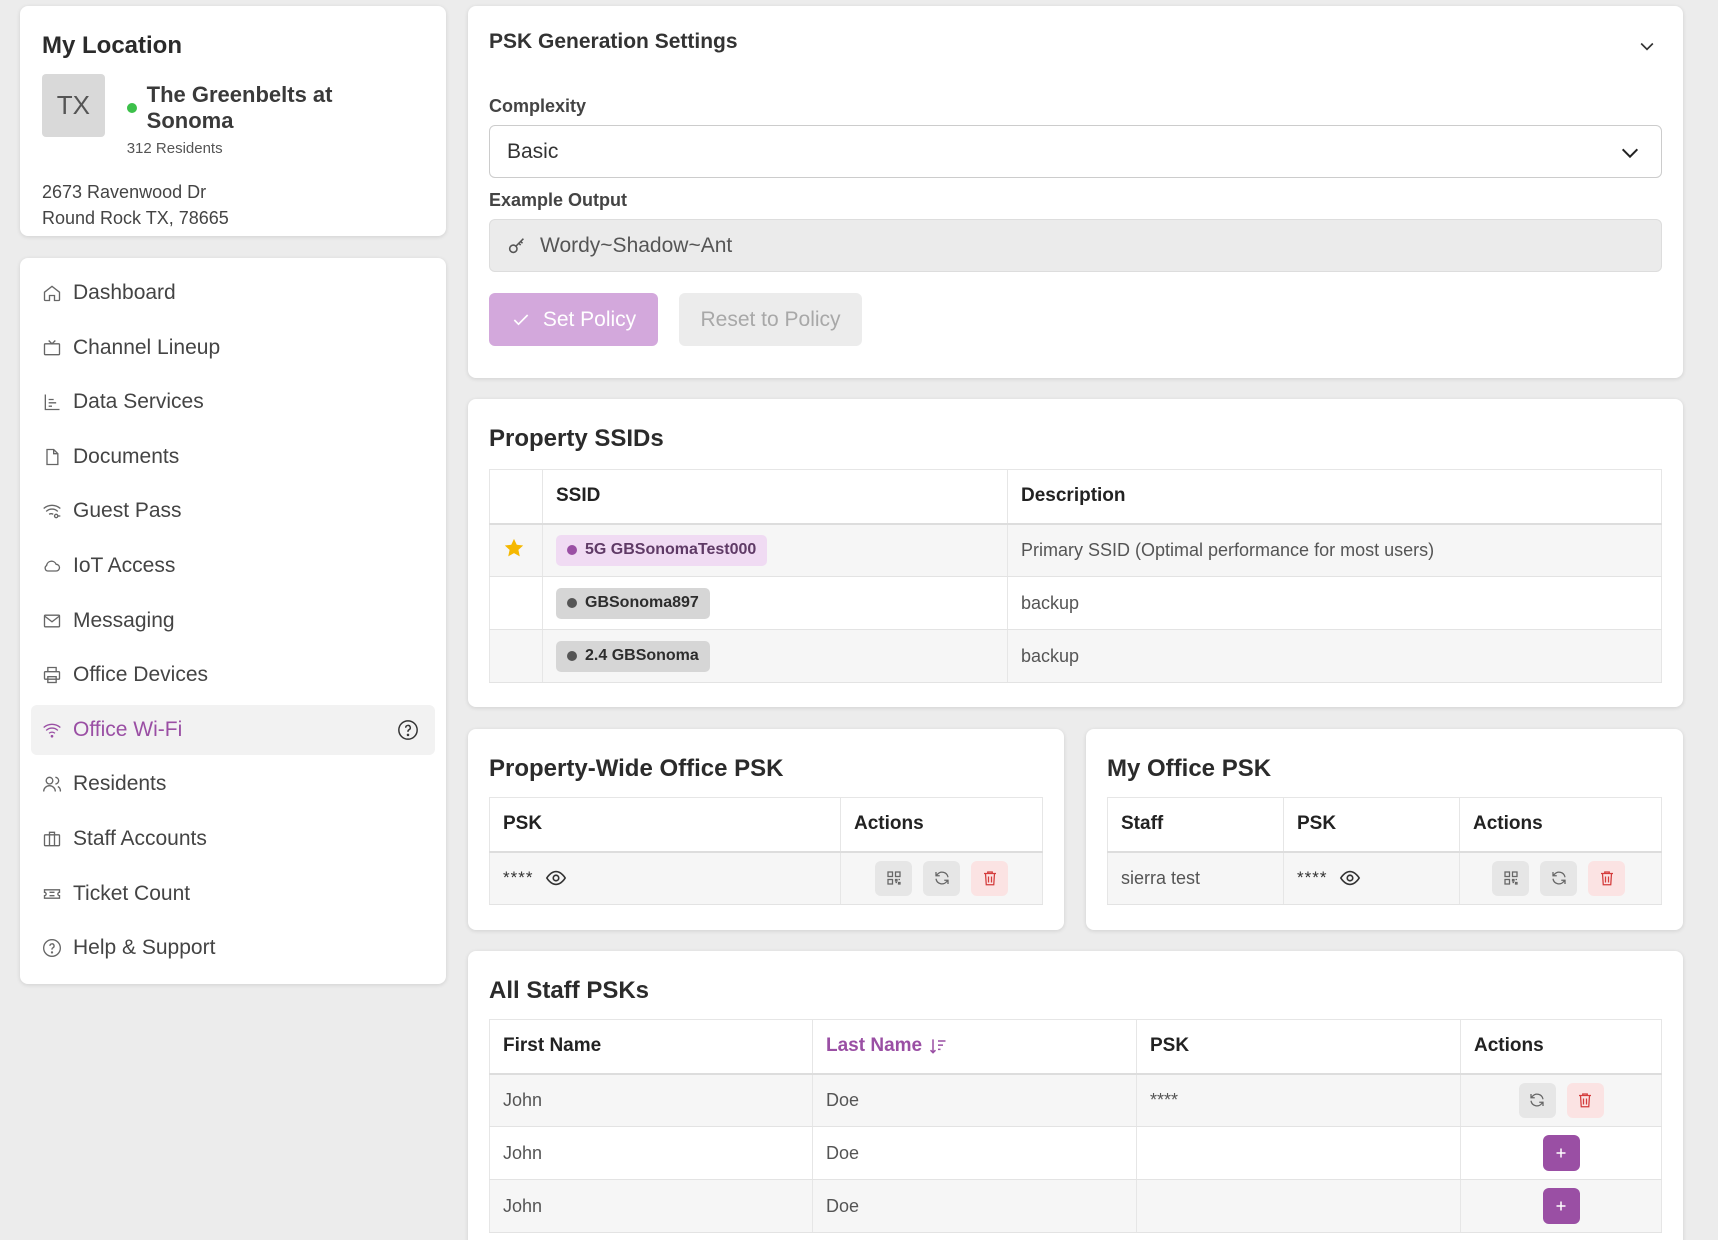 The width and height of the screenshot is (1718, 1240). I want to click on column-header: Description, so click(1334, 497).